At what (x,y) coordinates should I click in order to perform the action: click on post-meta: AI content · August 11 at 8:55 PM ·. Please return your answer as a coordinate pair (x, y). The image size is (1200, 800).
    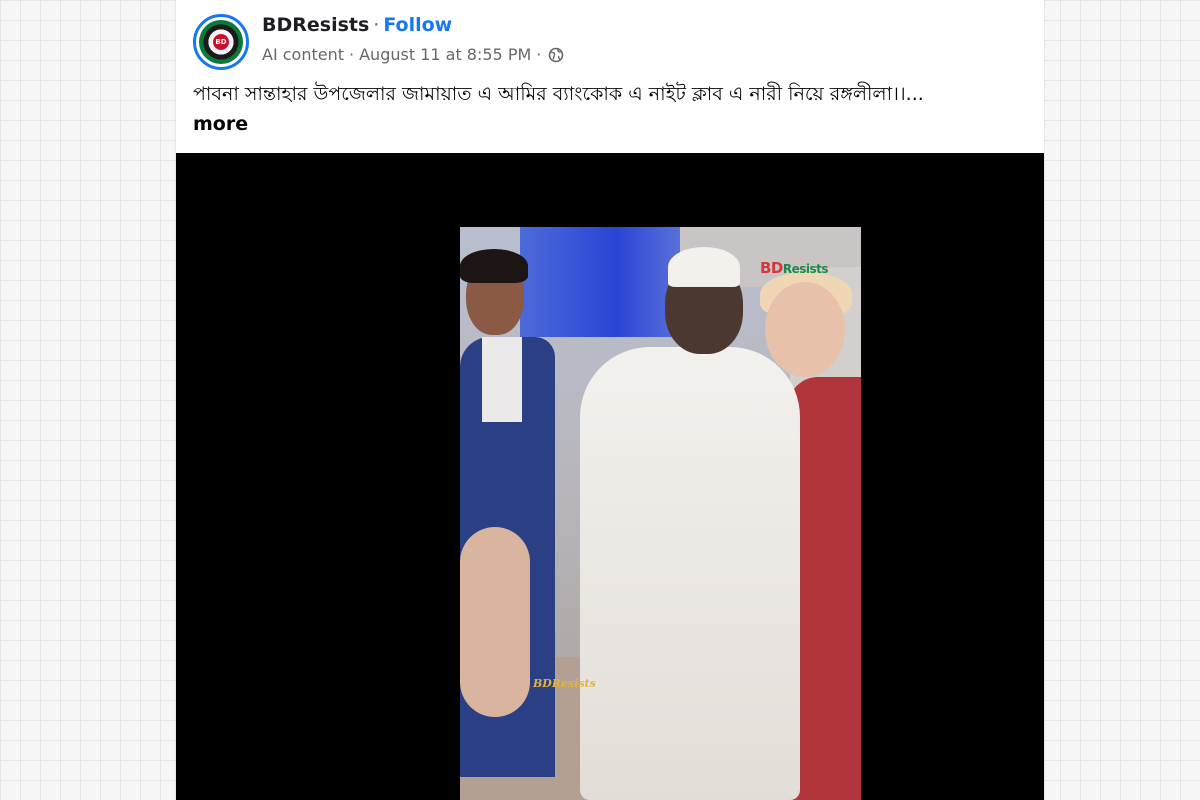
    Looking at the image, I should click on (413, 54).